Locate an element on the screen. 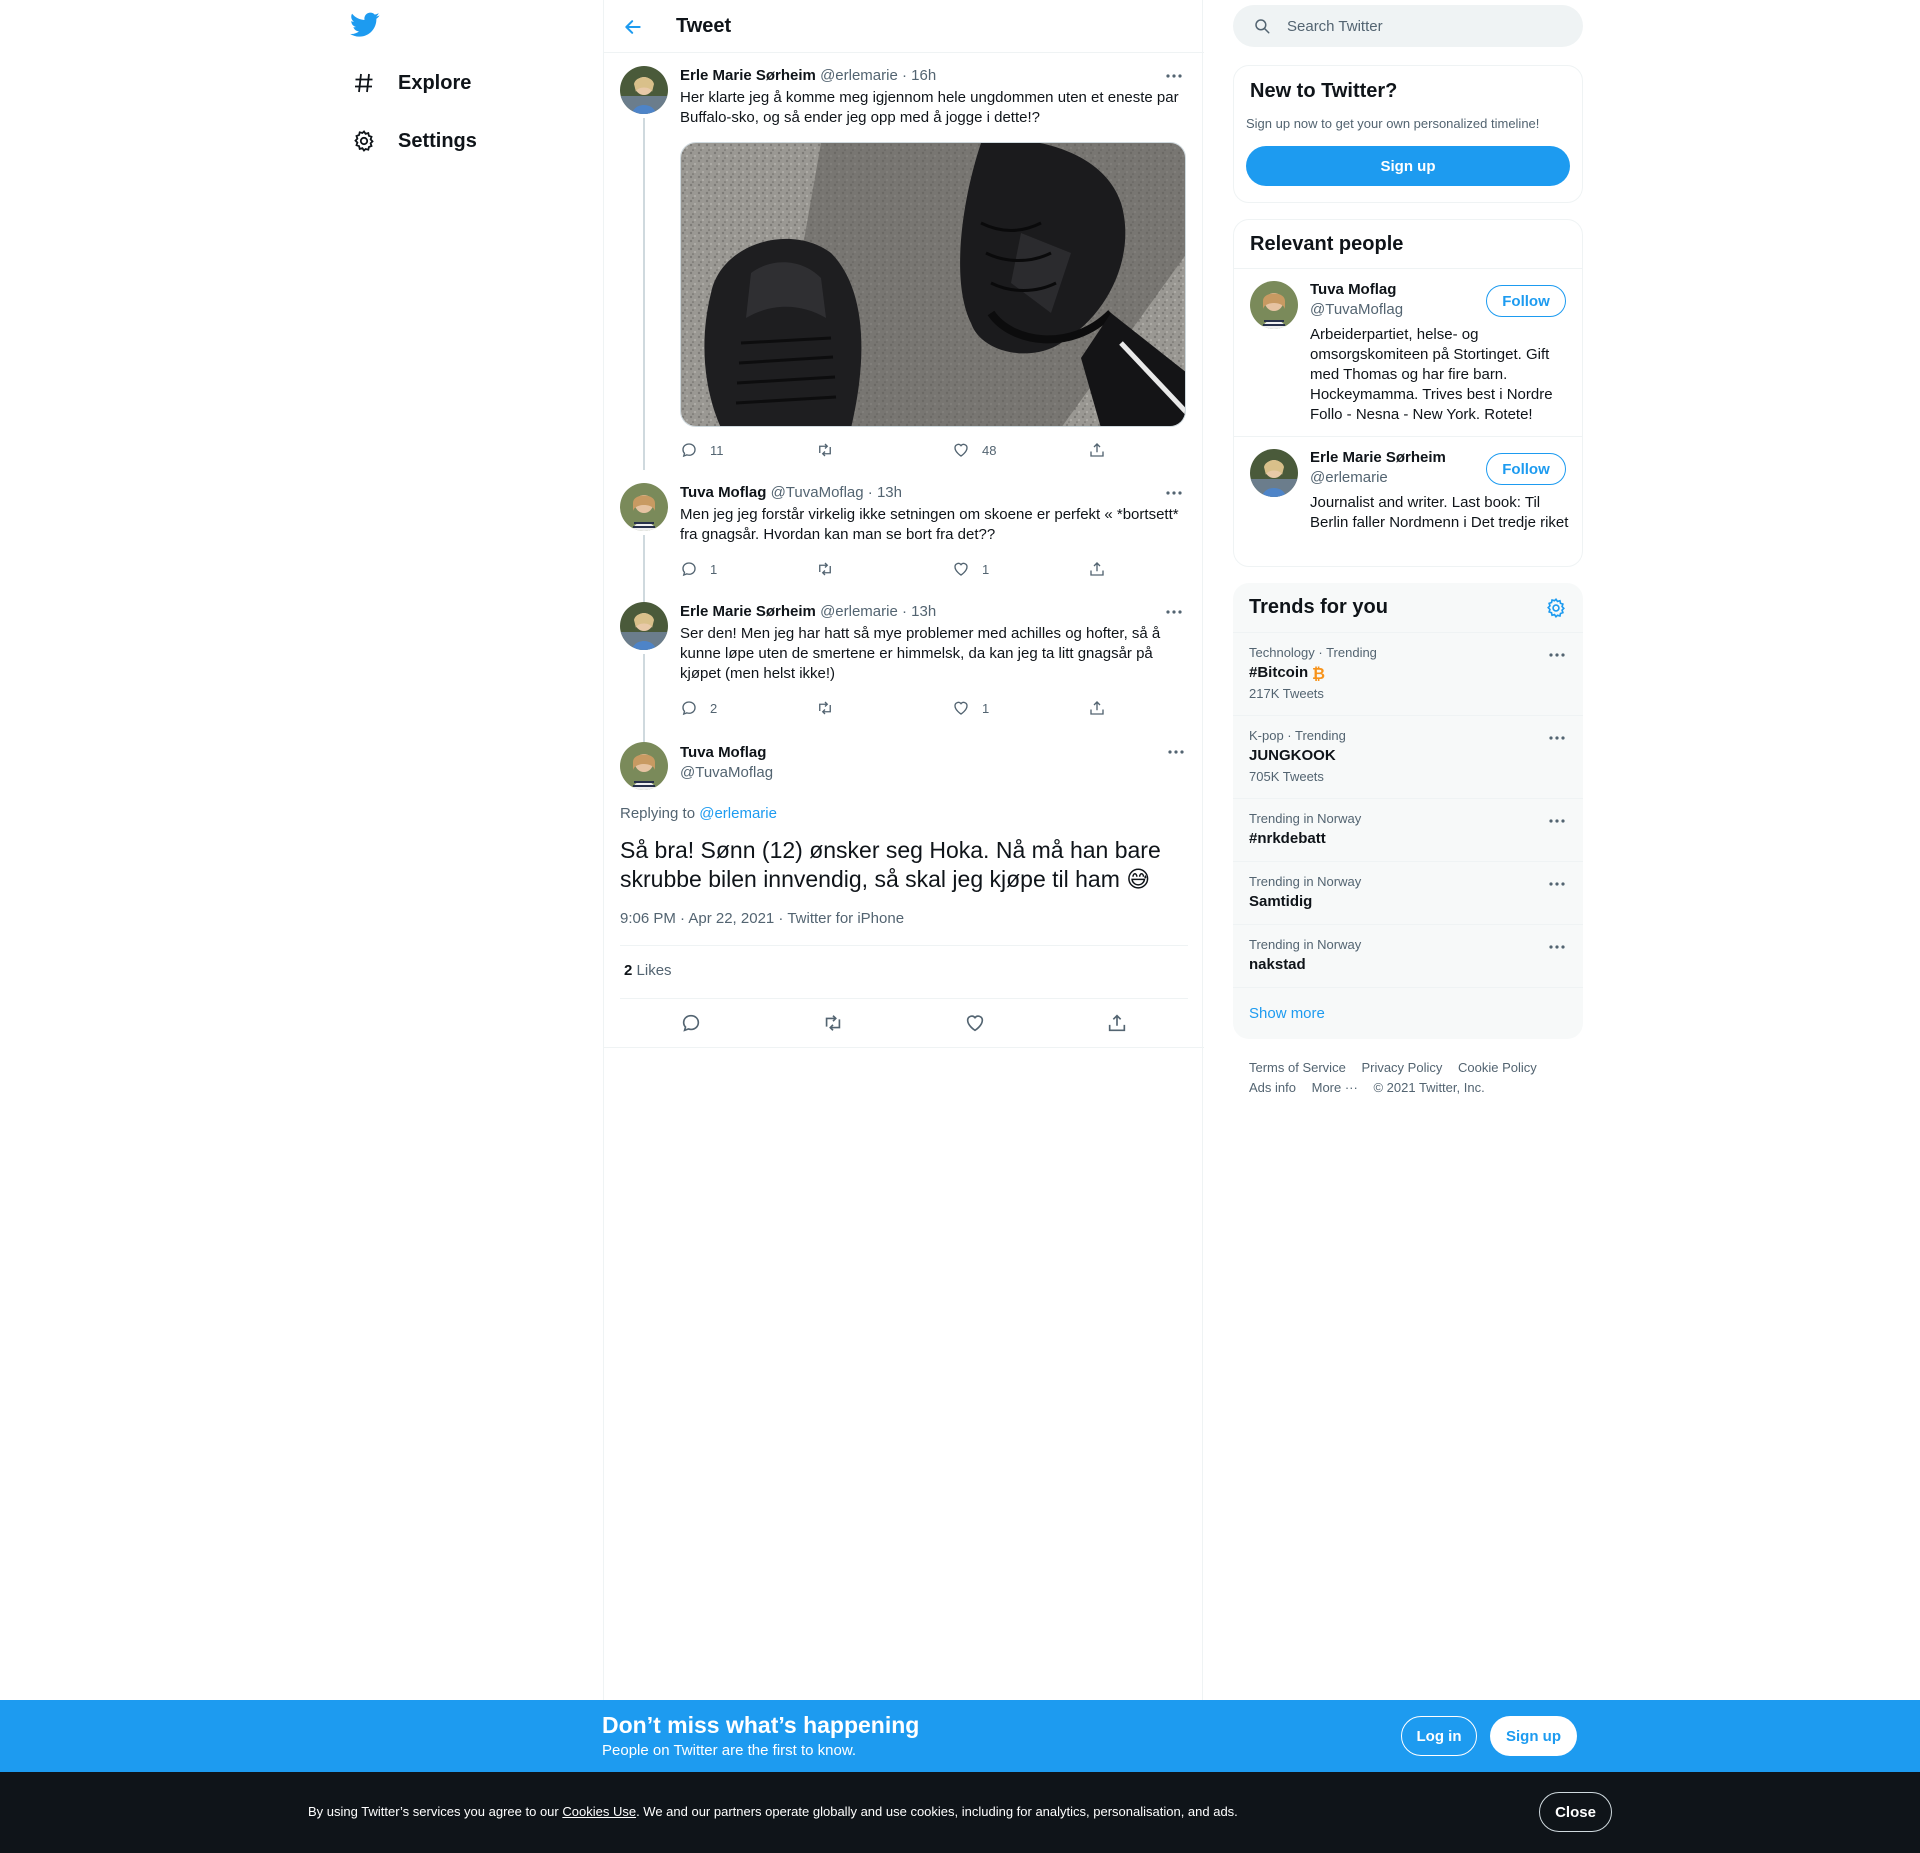  search-input is located at coordinates (1417, 26).